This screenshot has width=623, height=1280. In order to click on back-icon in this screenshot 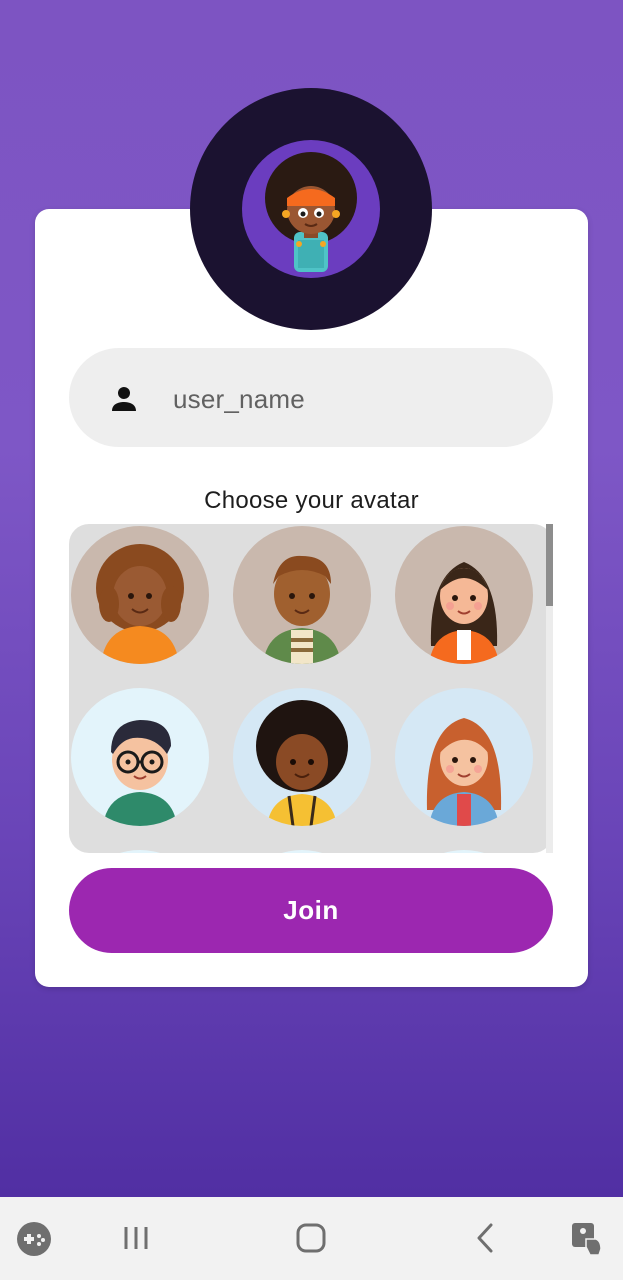, I will do `click(485, 1238)`.